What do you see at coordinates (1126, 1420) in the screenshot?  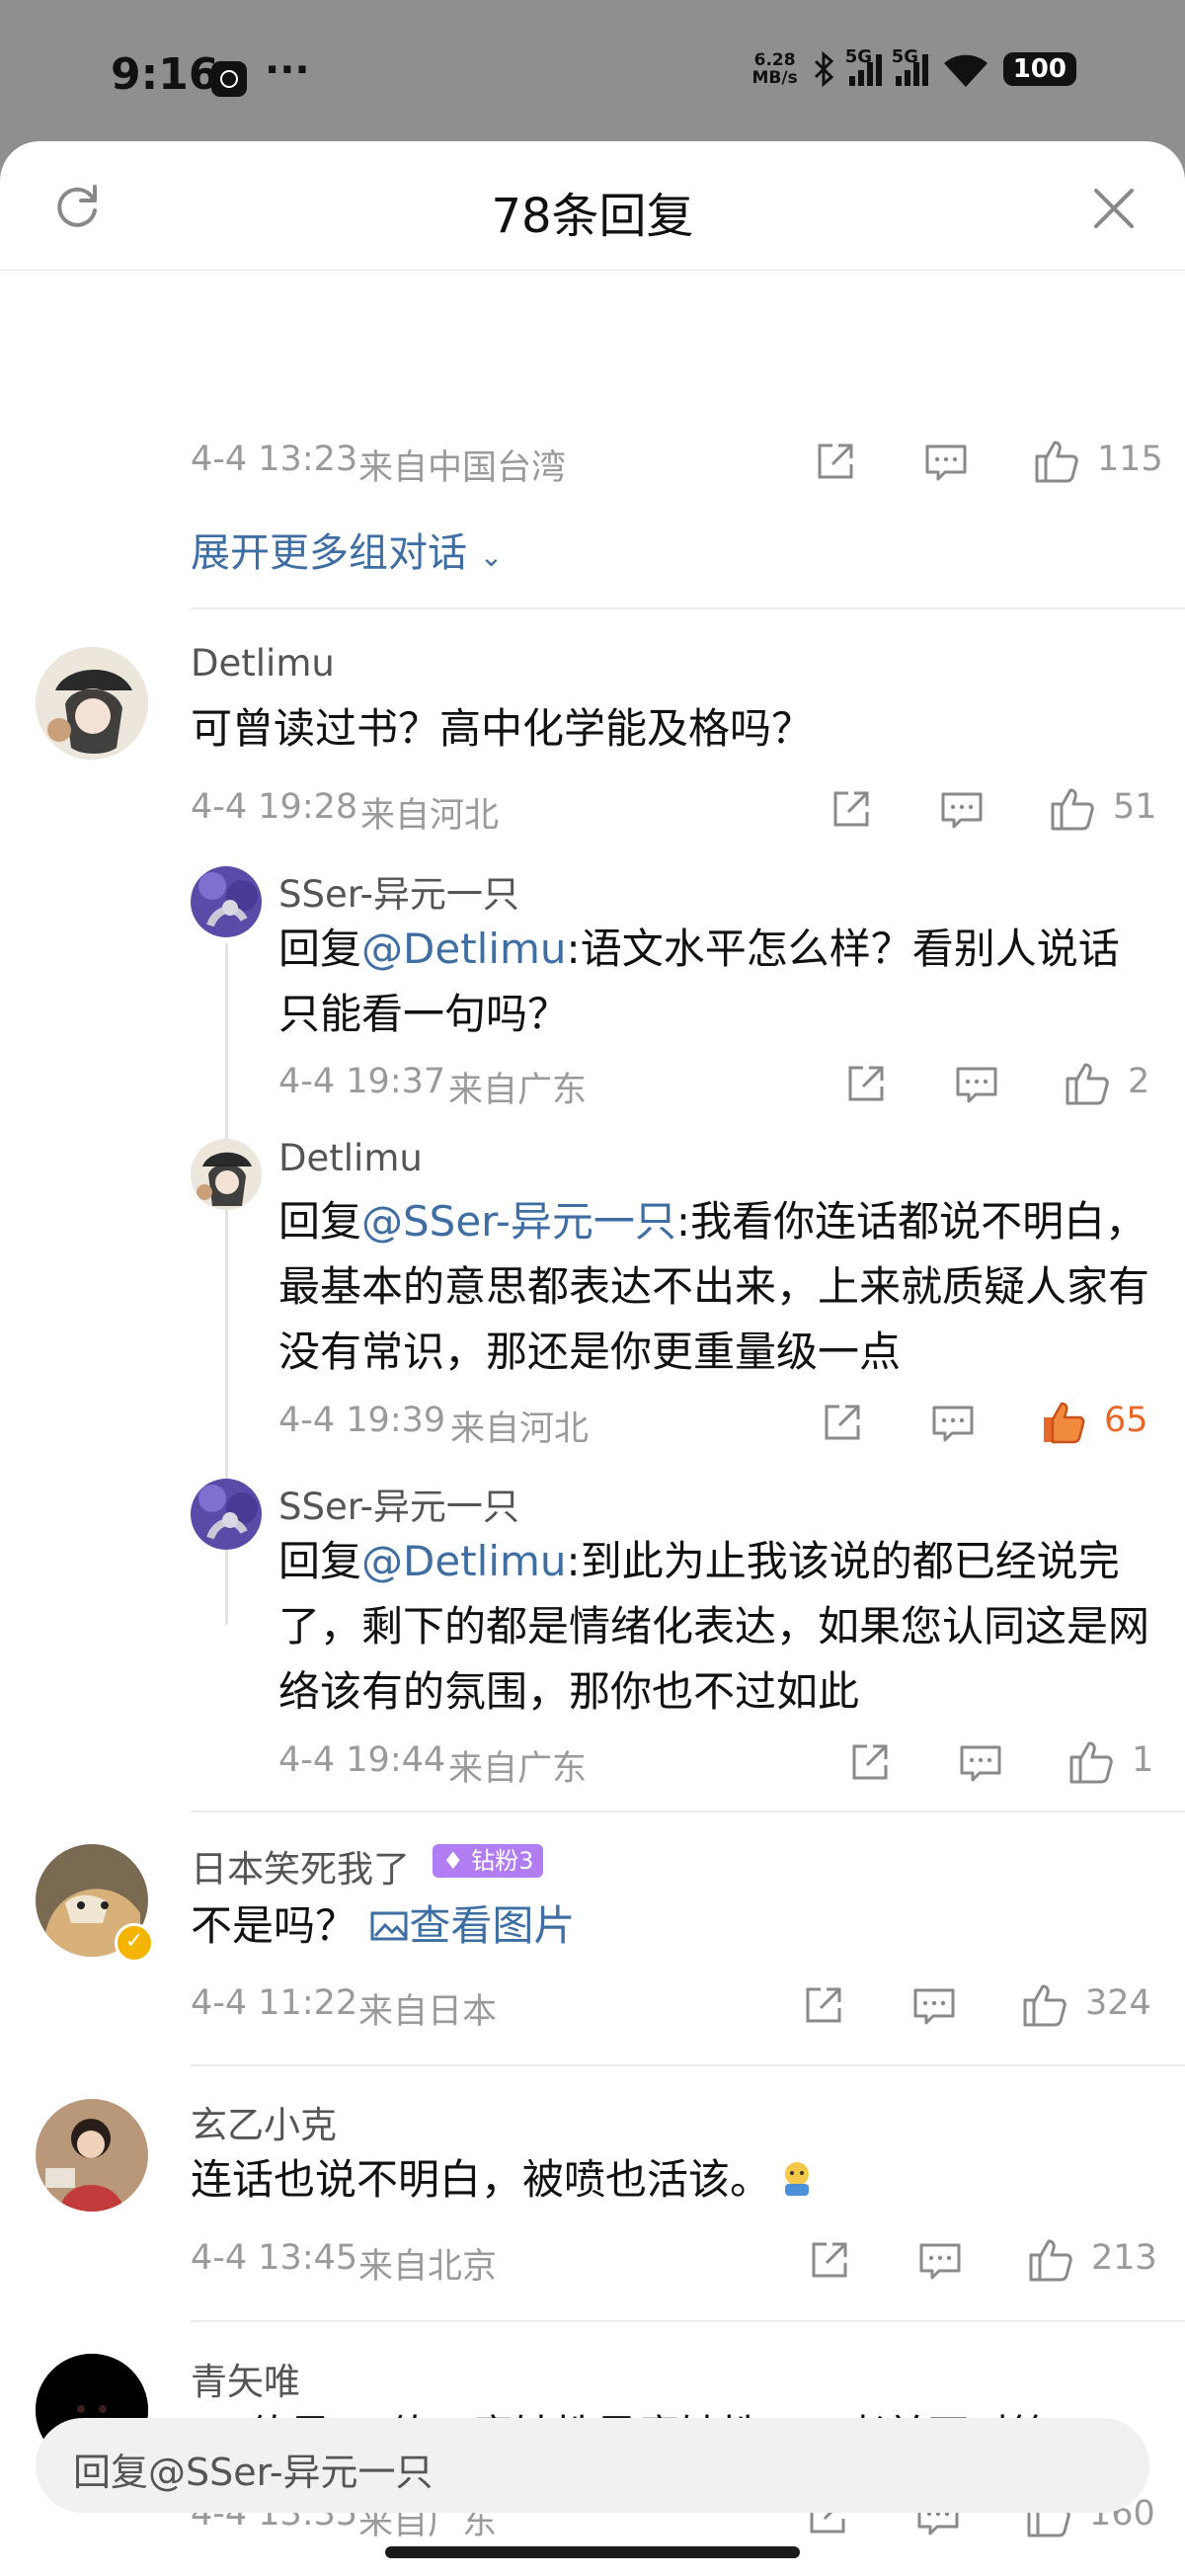 I see `like-count: 65` at bounding box center [1126, 1420].